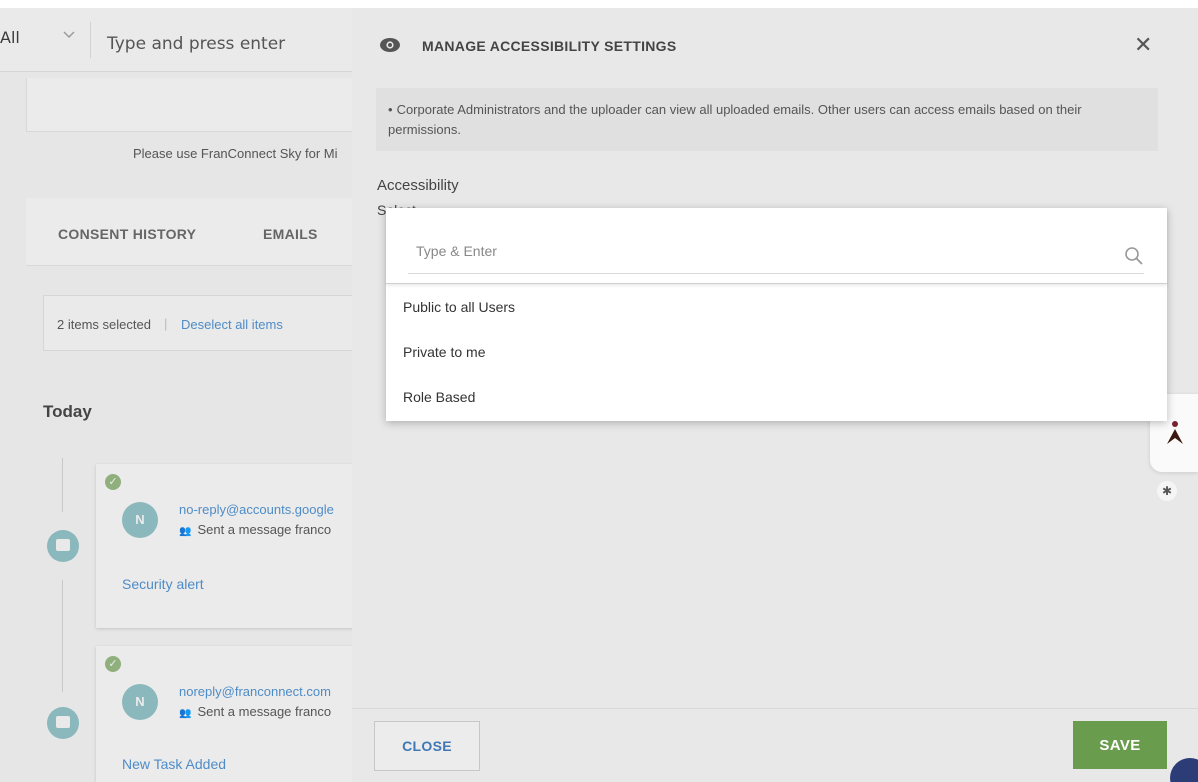 This screenshot has height=782, width=1198. I want to click on tab-emails: EMAILS, so click(290, 234).